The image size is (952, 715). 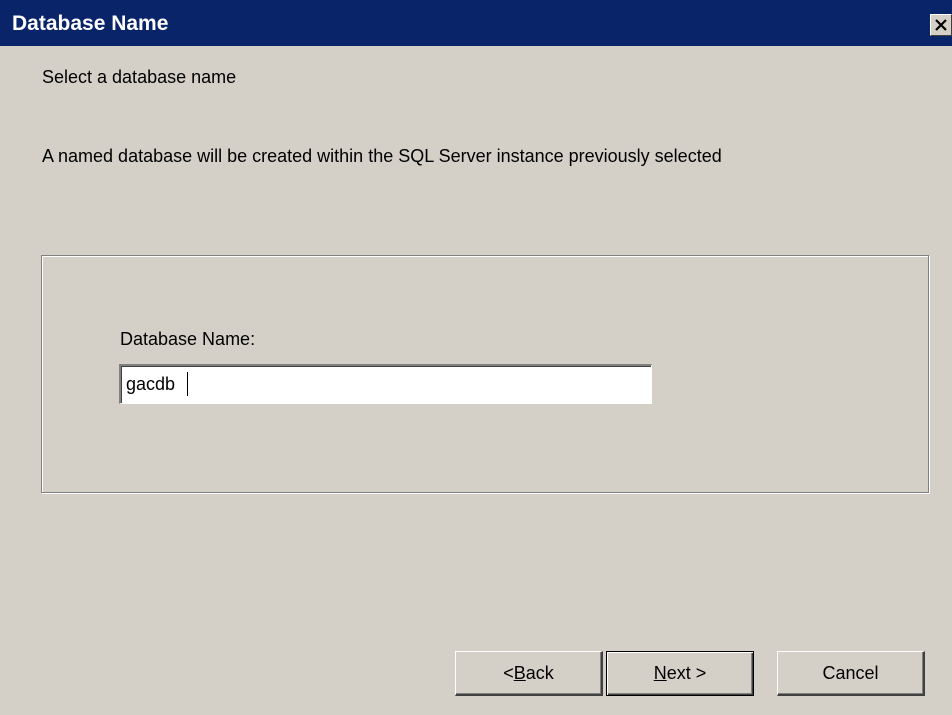 I want to click on close-button, so click(x=941, y=25).